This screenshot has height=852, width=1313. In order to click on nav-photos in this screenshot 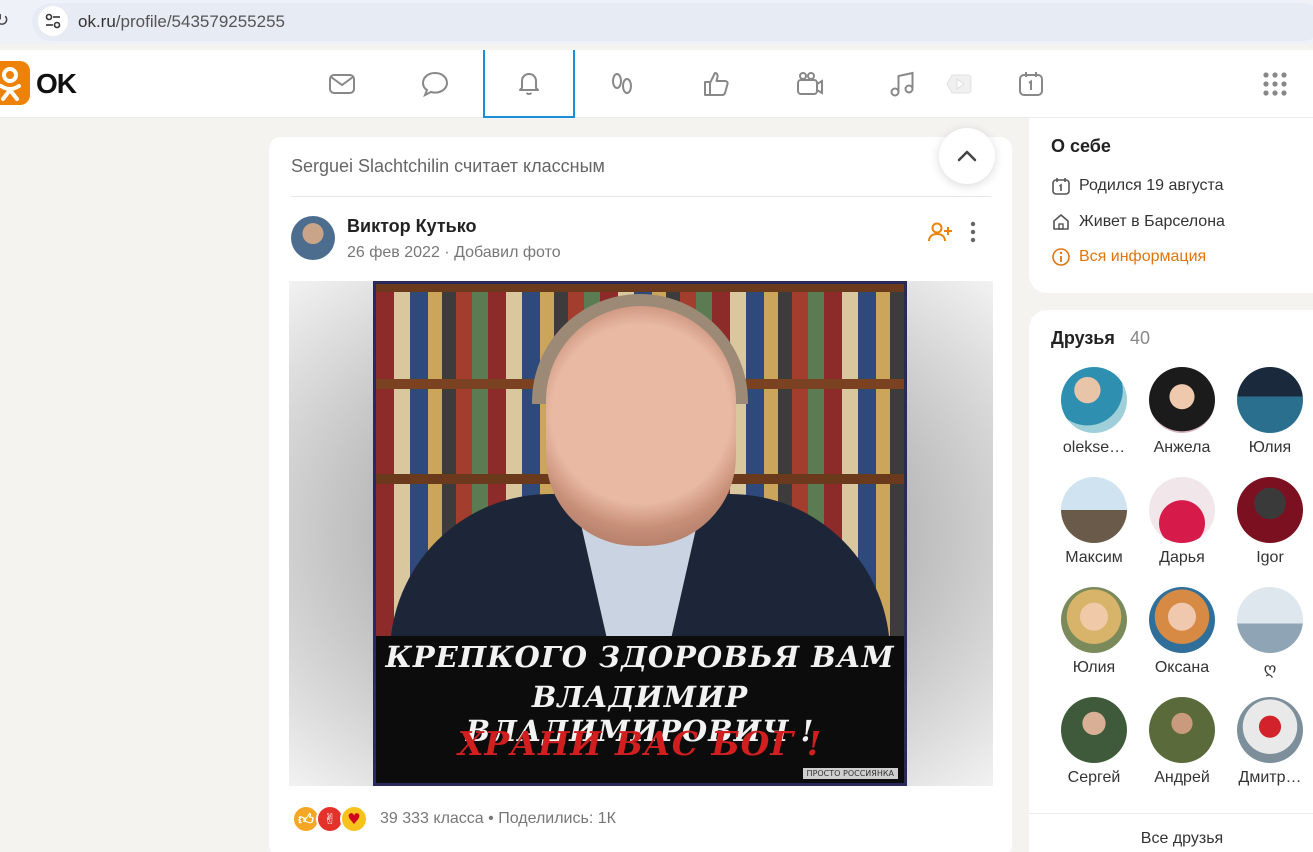, I will do `click(810, 84)`.